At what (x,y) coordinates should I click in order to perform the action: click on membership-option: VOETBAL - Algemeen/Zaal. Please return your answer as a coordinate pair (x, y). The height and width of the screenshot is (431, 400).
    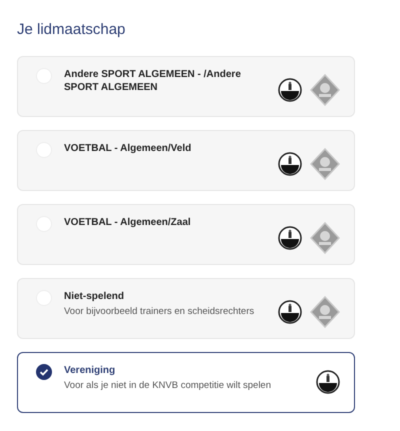
    Looking at the image, I should click on (186, 234).